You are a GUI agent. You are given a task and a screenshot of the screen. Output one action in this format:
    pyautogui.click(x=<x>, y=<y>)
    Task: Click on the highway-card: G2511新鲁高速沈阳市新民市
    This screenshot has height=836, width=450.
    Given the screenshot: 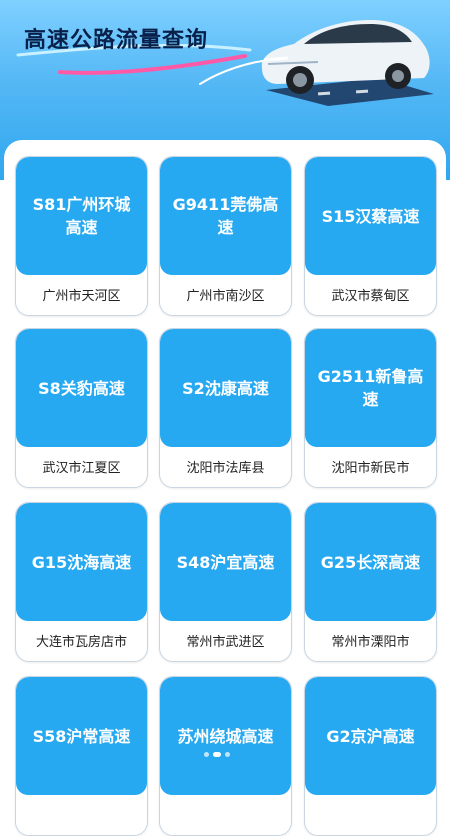 What is the action you would take?
    pyautogui.click(x=370, y=408)
    